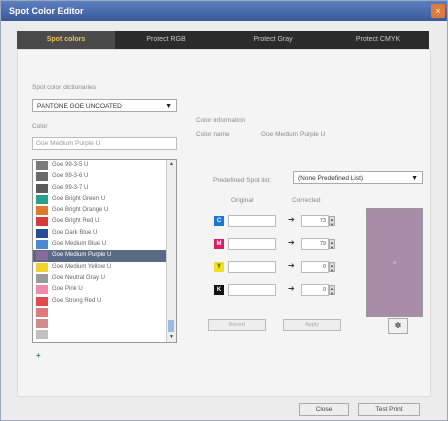  Describe the element at coordinates (331, 178) in the screenshot. I see `predefined-spot-list-value: (None Predefined List)` at that location.